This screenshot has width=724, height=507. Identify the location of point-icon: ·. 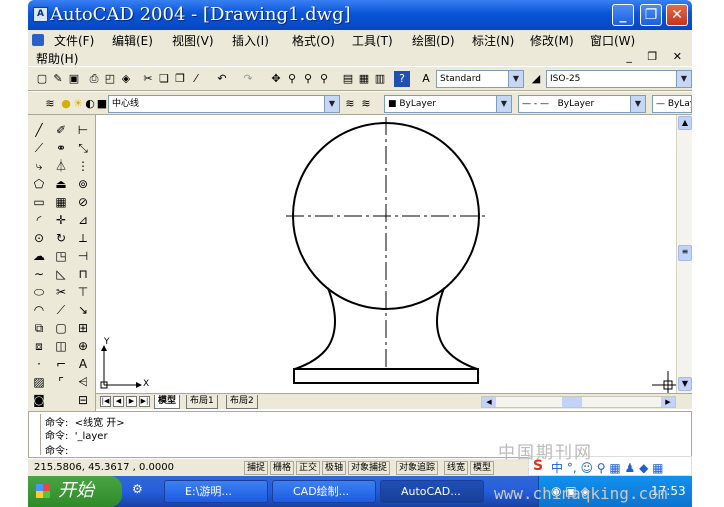
(39, 364).